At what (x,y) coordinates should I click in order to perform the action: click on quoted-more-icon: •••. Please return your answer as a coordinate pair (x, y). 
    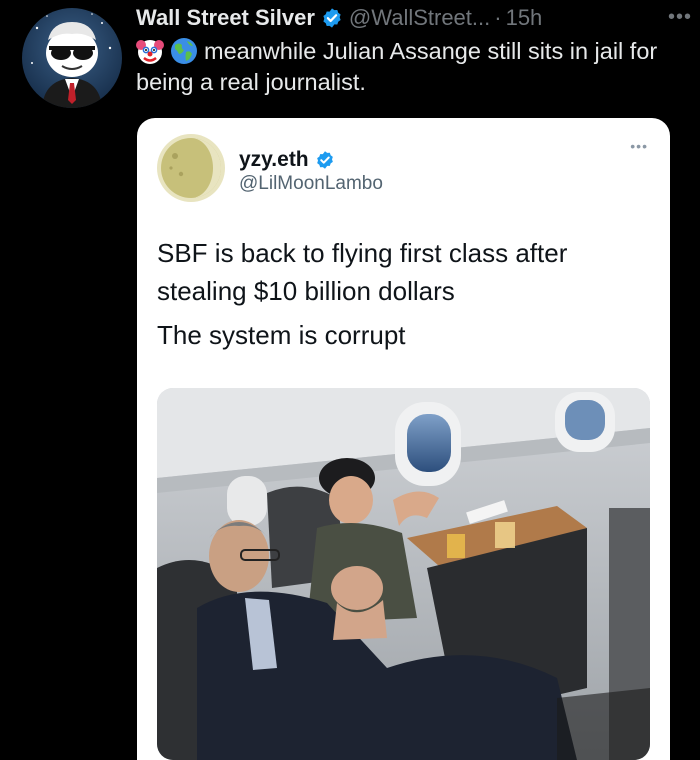
    Looking at the image, I should click on (639, 146).